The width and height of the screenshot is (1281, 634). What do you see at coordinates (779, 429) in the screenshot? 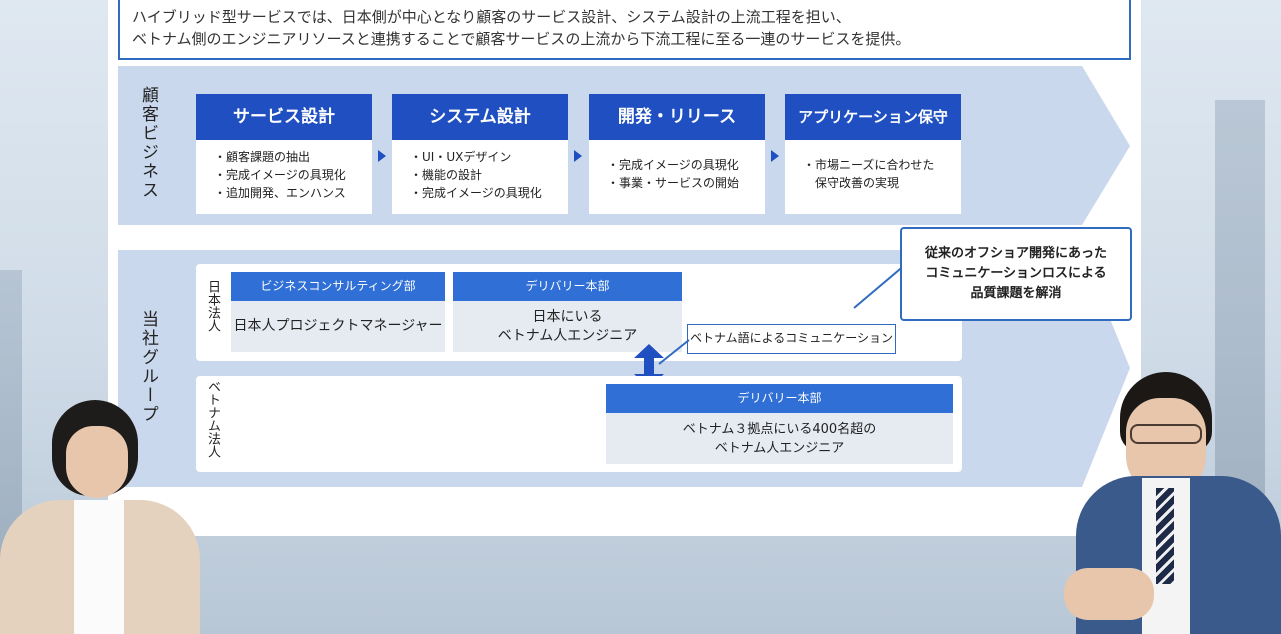
I see `dept-body-line: ベトナム３拠点にいる400名超の` at bounding box center [779, 429].